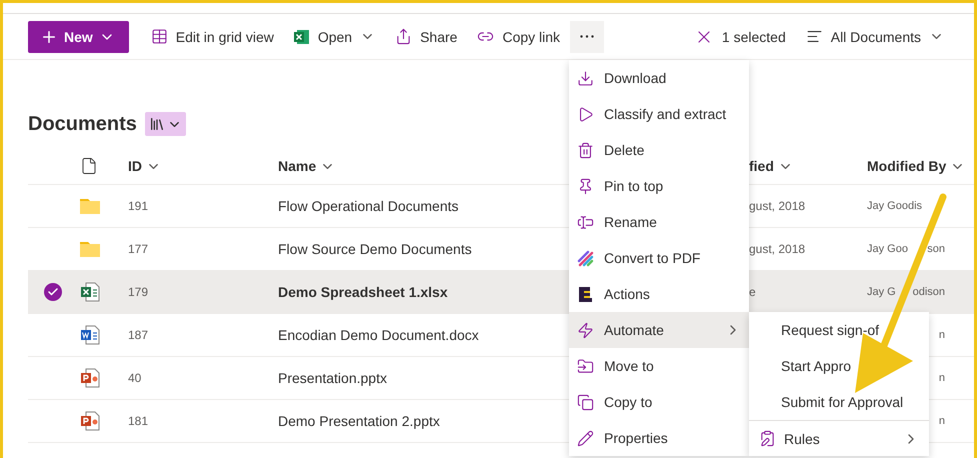 This screenshot has width=977, height=458. Describe the element at coordinates (423, 292) in the screenshot. I see `file-name-link: Demo Spreadsheet 1.xlsx` at that location.